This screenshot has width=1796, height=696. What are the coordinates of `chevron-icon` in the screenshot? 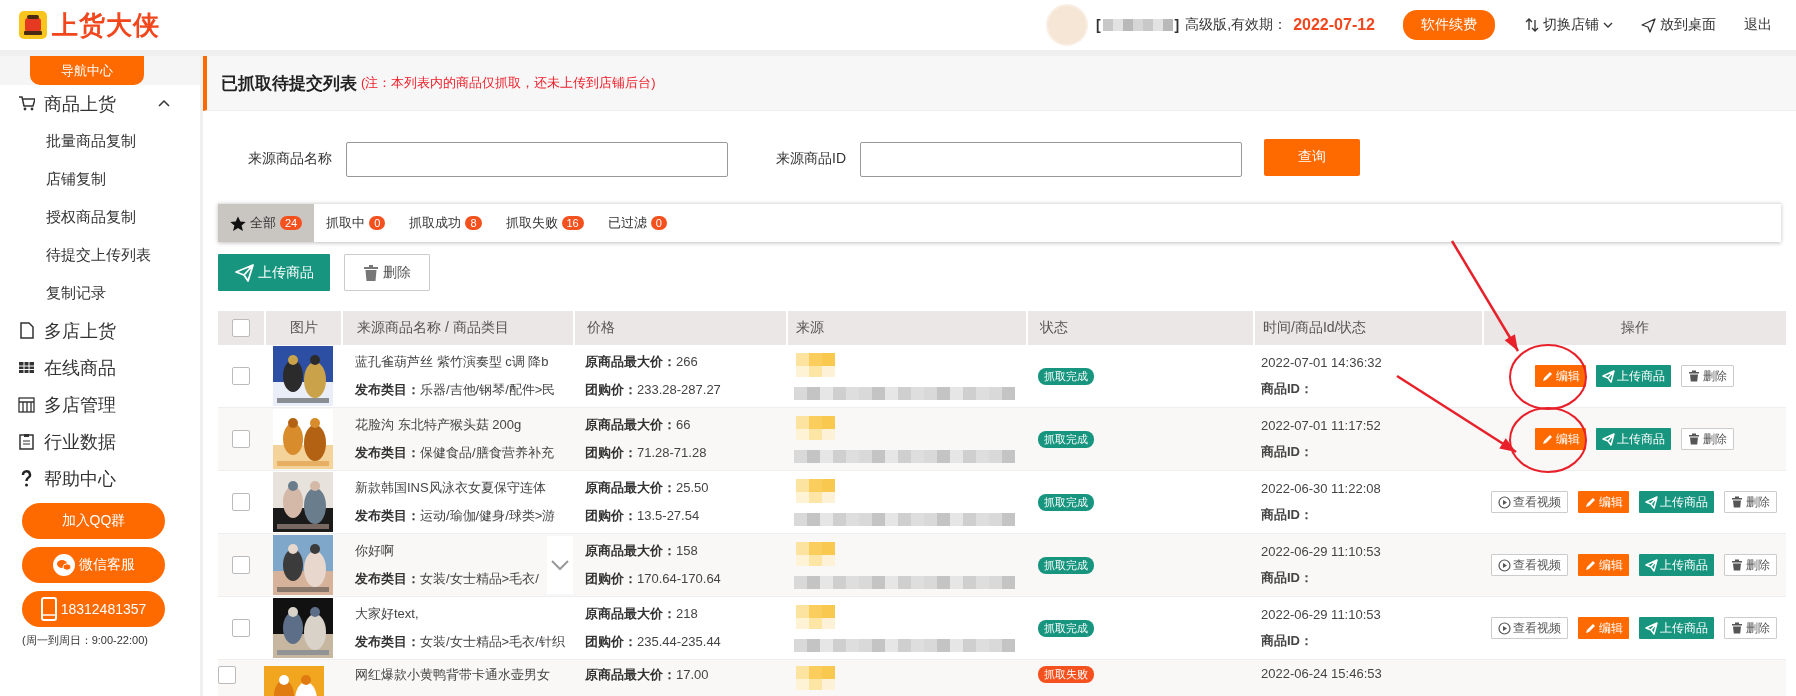 It's located at (560, 565).